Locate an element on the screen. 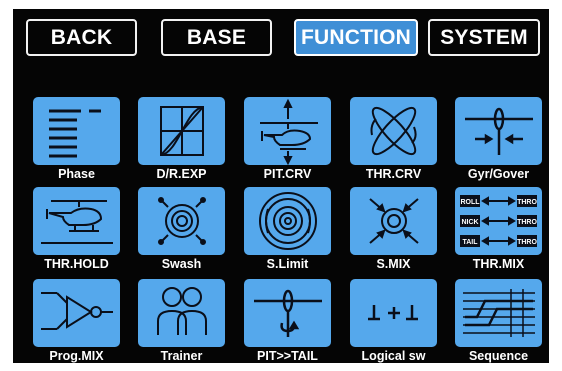 The width and height of the screenshot is (562, 371). tab-base-label: BASE is located at coordinates (216, 37).